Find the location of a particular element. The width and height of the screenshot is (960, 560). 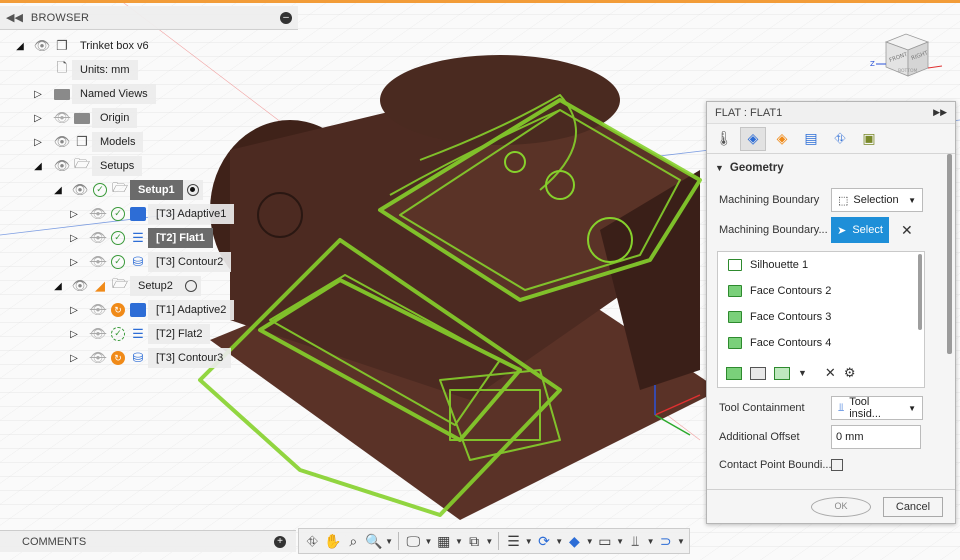

zoom-icon: 🔍 is located at coordinates (374, 541).